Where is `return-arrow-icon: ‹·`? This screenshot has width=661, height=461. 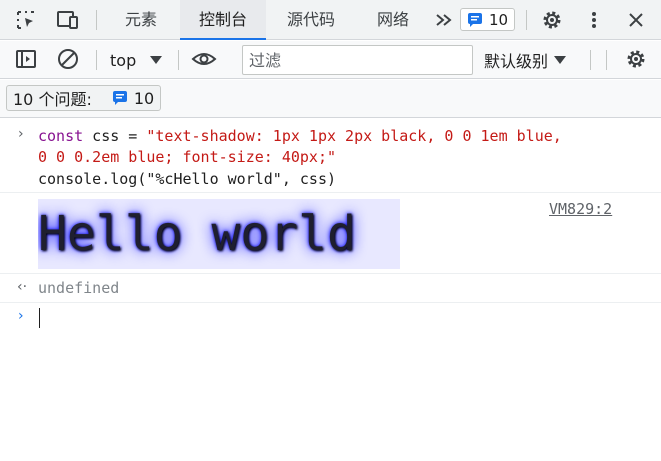
return-arrow-icon: ‹· is located at coordinates (22, 287).